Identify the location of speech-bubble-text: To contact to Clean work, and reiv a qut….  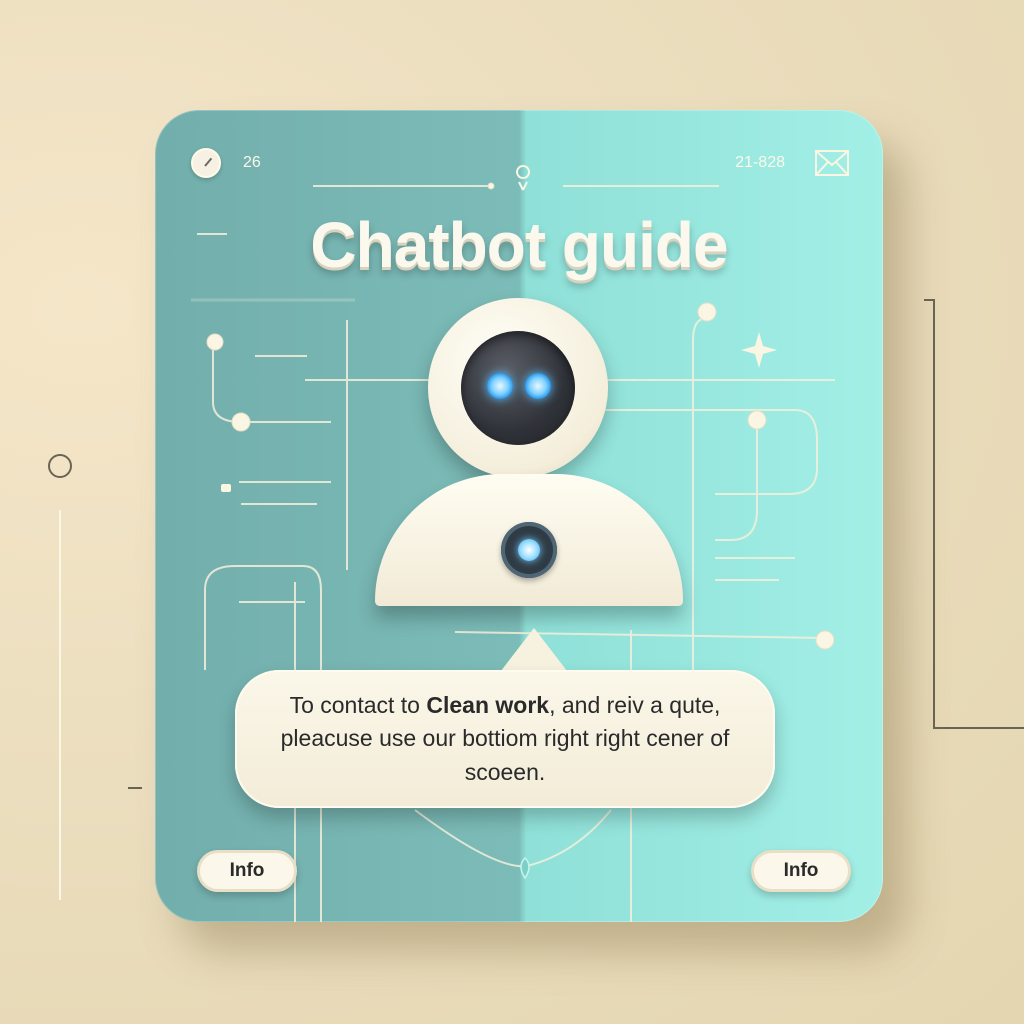
(505, 739).